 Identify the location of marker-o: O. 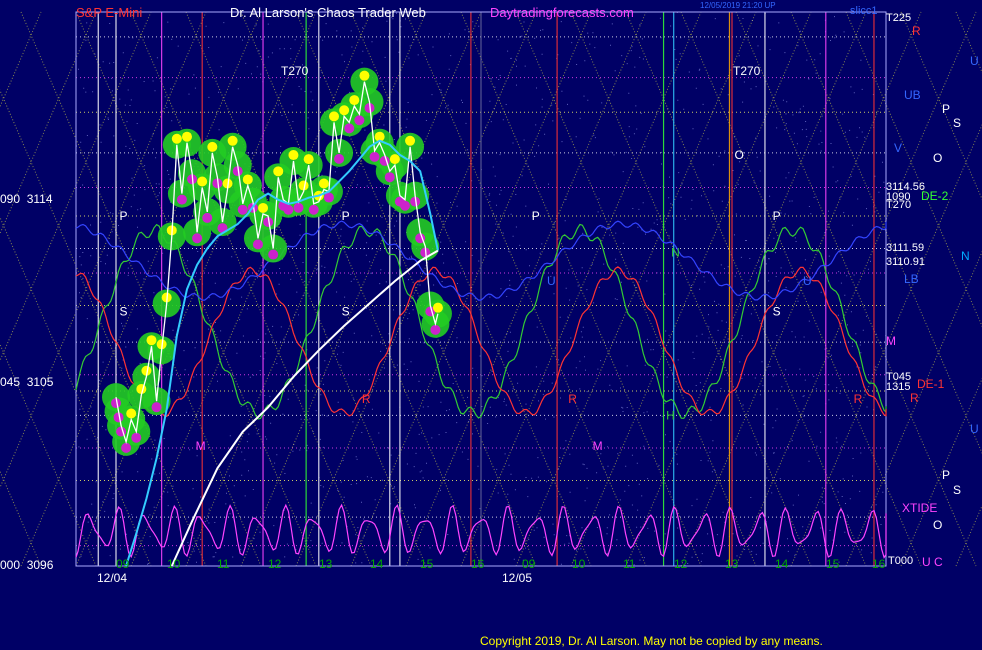
(739, 155).